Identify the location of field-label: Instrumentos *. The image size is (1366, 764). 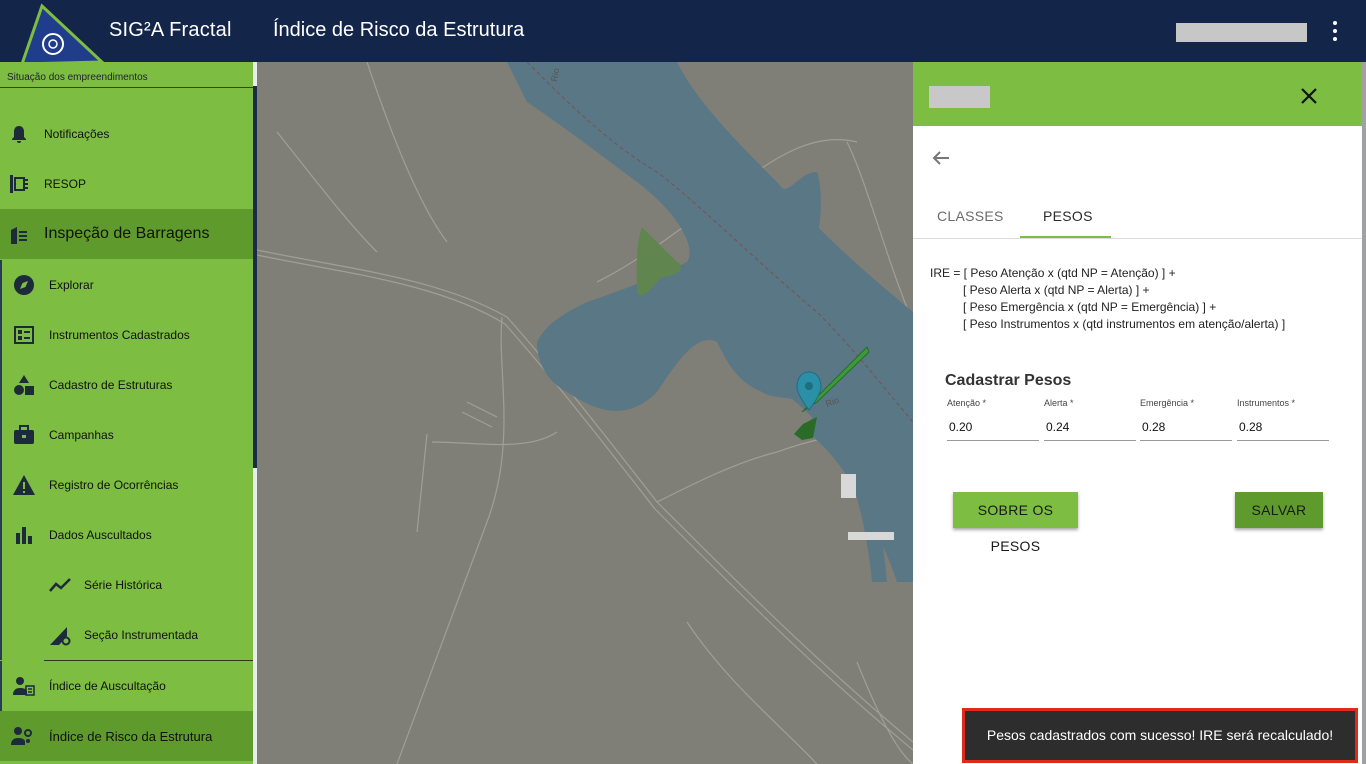
(1266, 403).